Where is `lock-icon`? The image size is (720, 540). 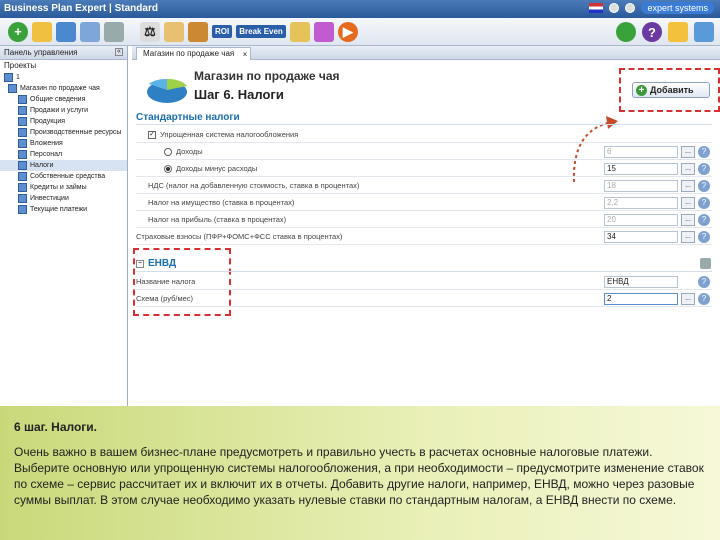
lock-icon is located at coordinates (630, 8).